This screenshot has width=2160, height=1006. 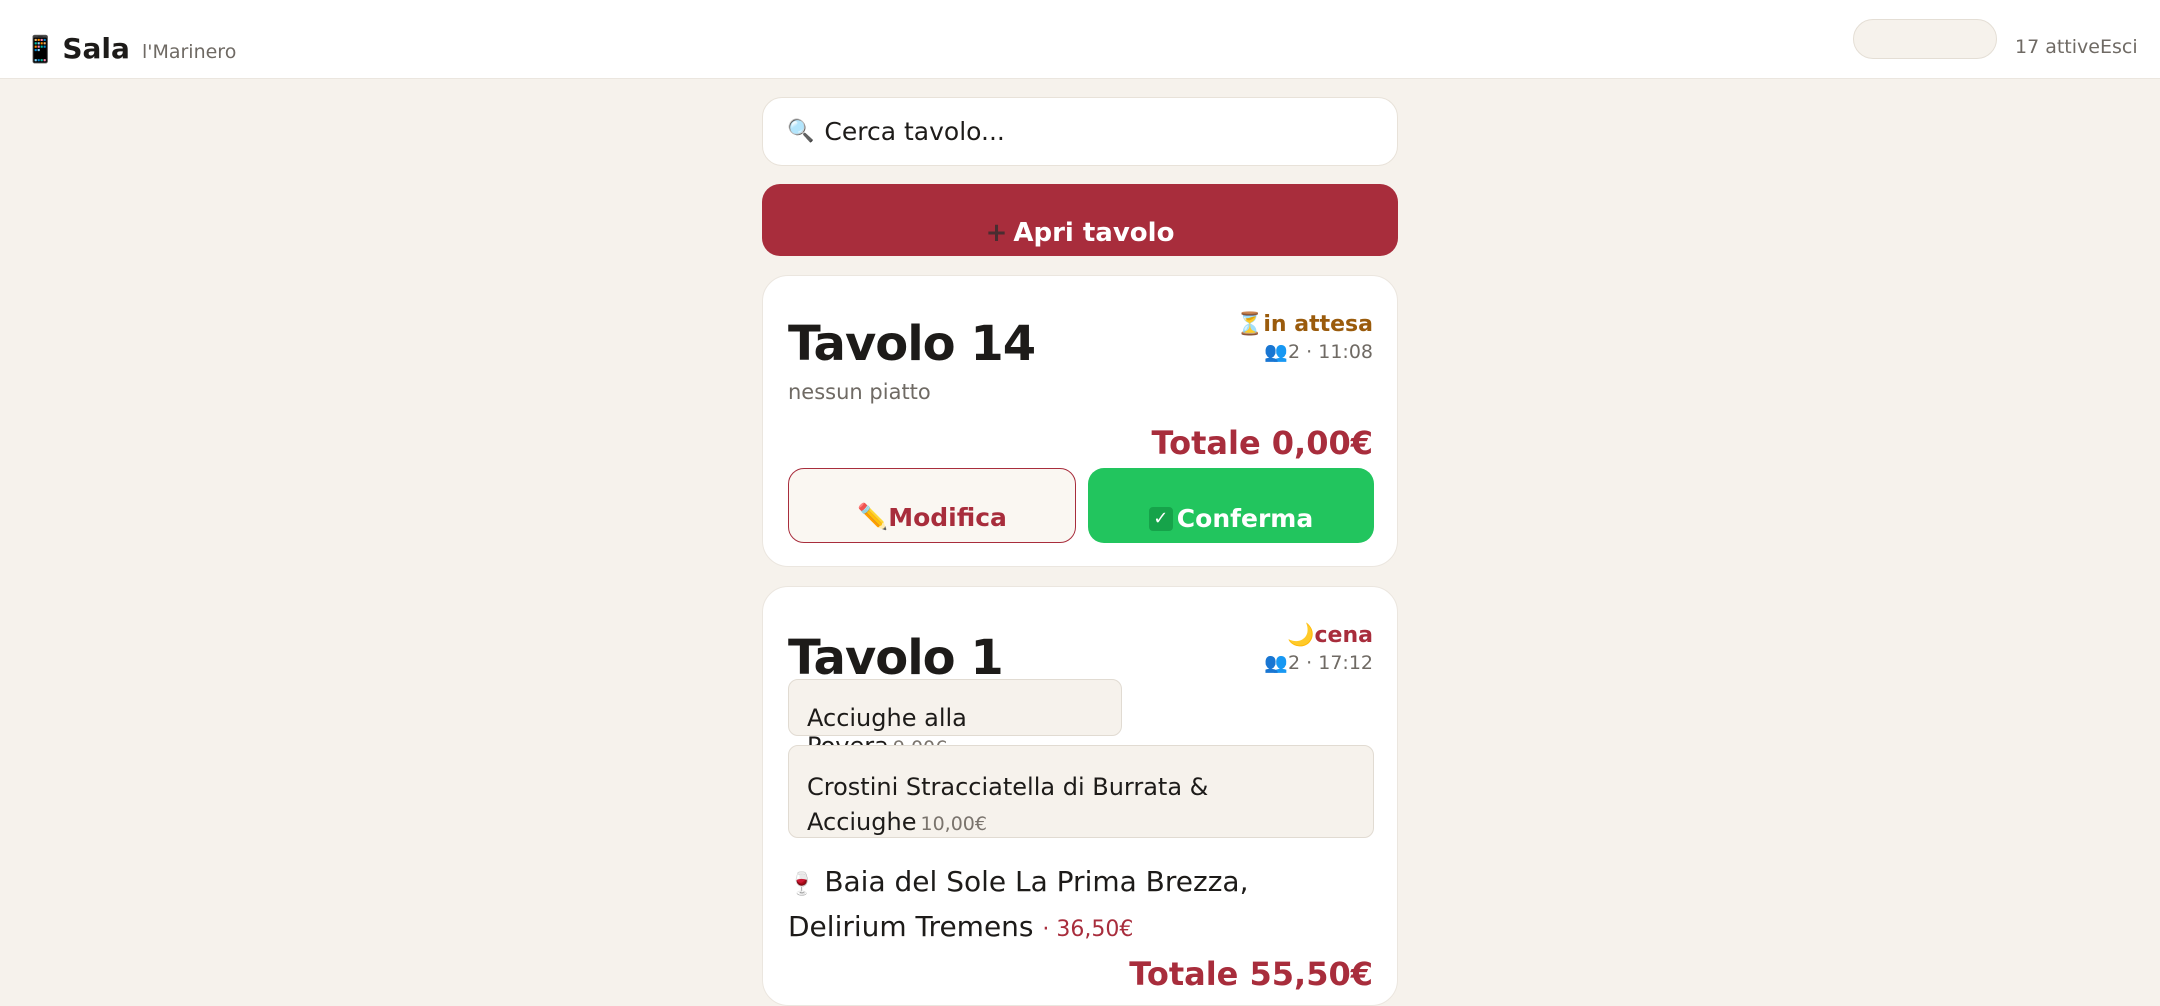 I want to click on plus-icon: +, so click(x=996, y=233).